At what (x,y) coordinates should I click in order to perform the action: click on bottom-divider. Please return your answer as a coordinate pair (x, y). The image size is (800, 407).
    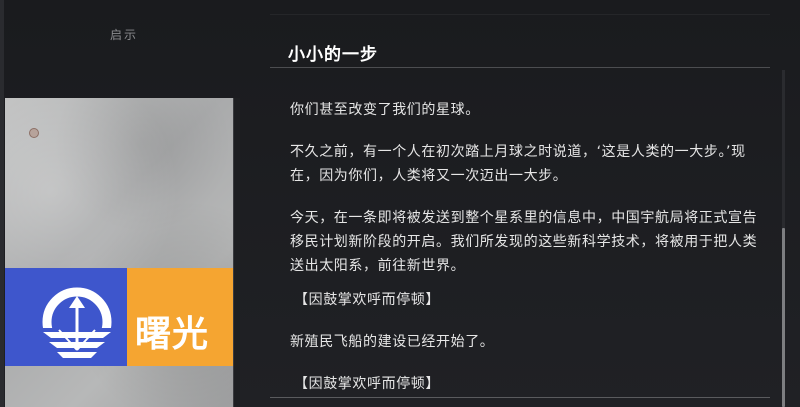
    Looking at the image, I should click on (520, 397).